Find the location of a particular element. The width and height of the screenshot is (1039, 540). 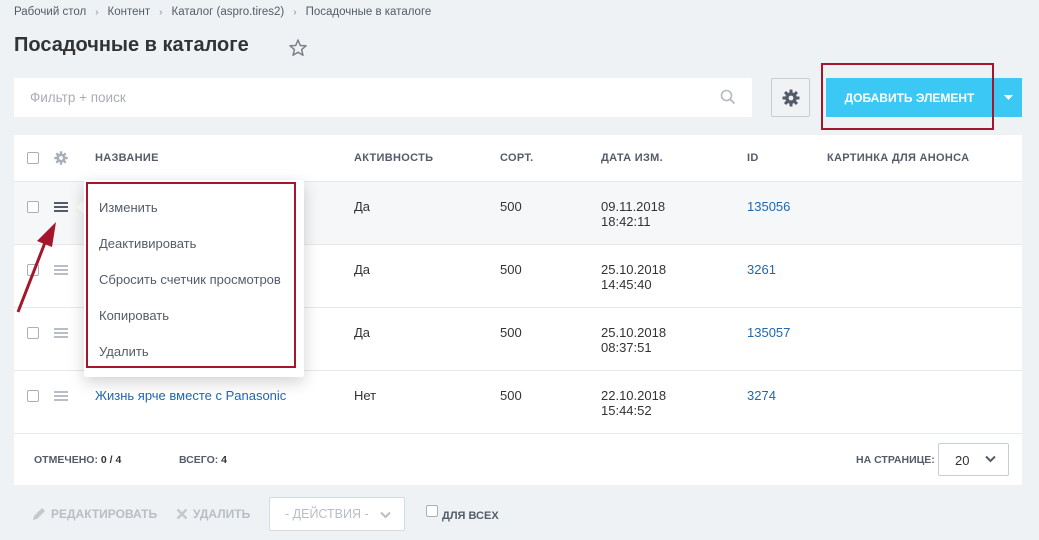

cell-active: Нет is located at coordinates (365, 395).